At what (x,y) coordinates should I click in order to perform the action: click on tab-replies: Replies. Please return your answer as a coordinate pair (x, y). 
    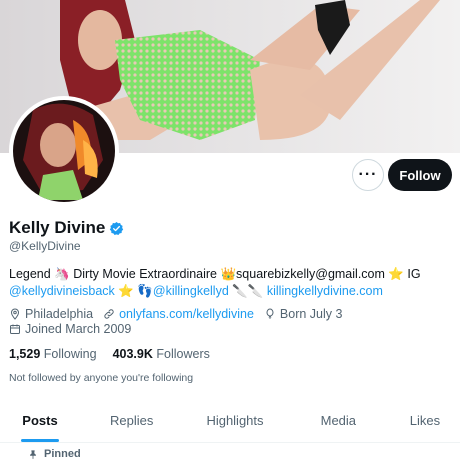
    Looking at the image, I should click on (131, 420).